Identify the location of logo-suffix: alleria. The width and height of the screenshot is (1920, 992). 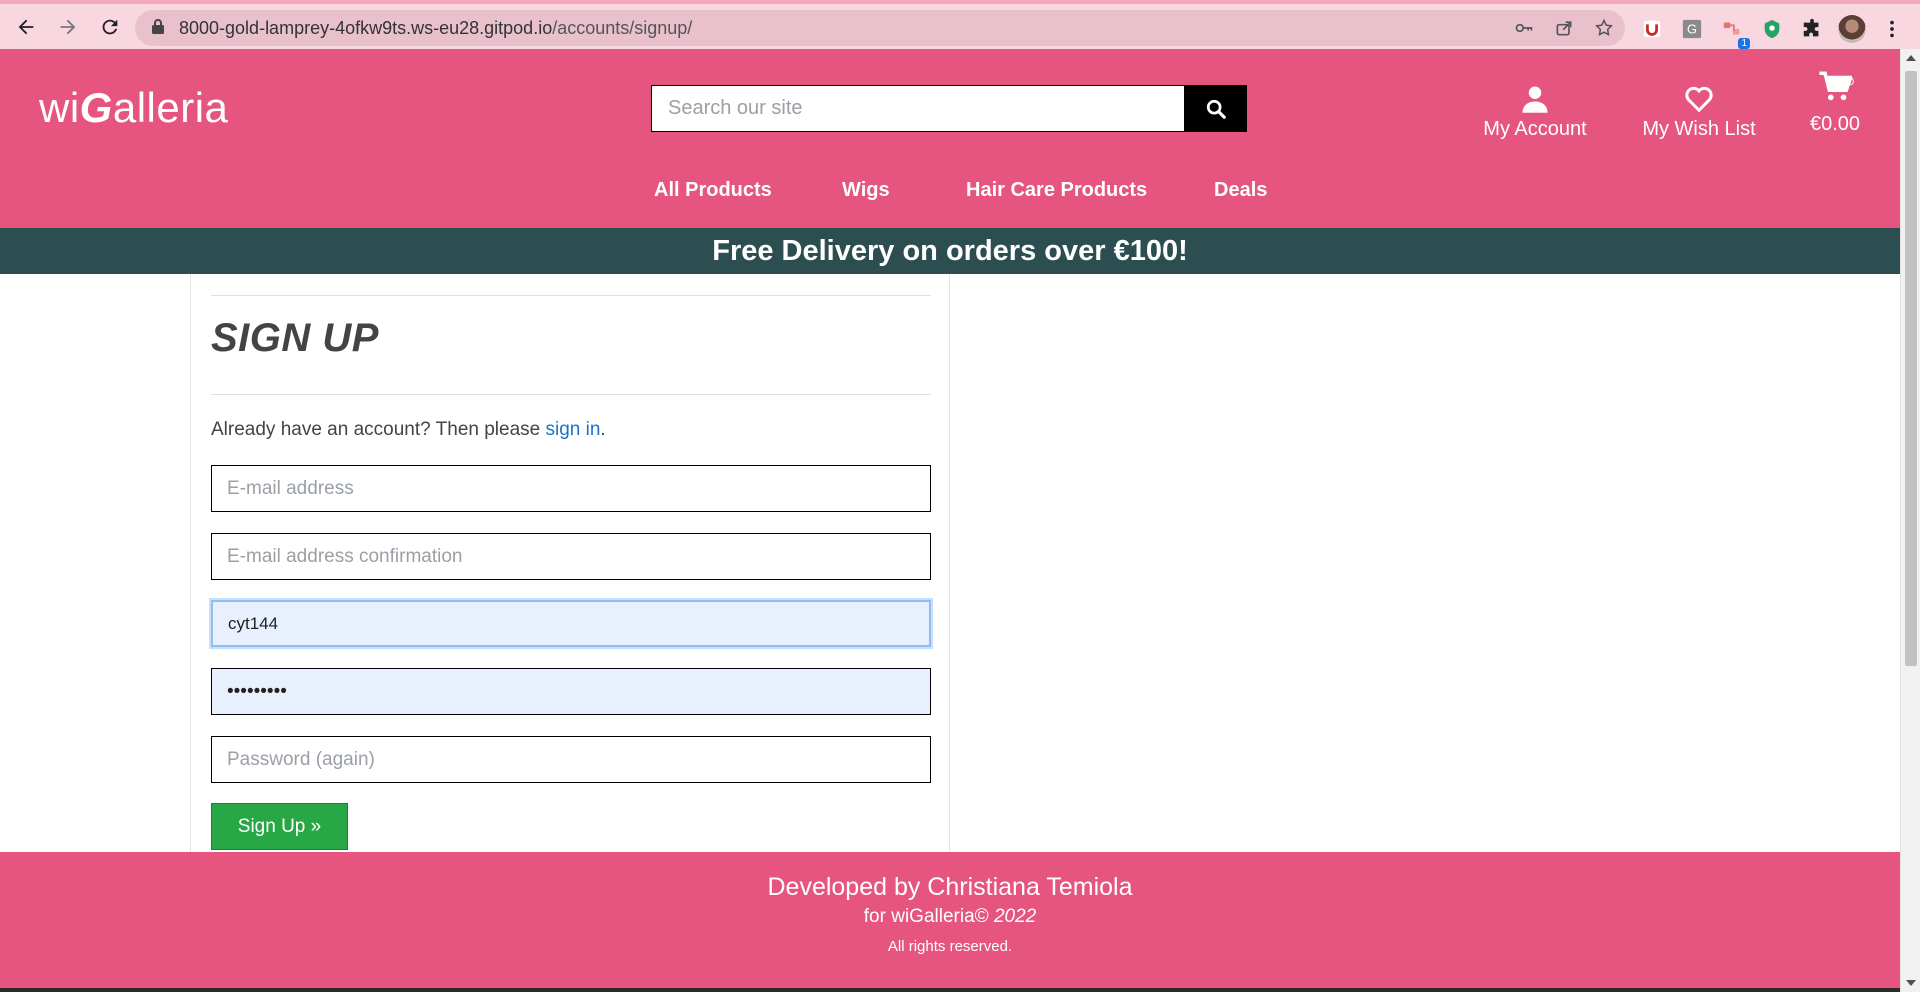
(170, 107).